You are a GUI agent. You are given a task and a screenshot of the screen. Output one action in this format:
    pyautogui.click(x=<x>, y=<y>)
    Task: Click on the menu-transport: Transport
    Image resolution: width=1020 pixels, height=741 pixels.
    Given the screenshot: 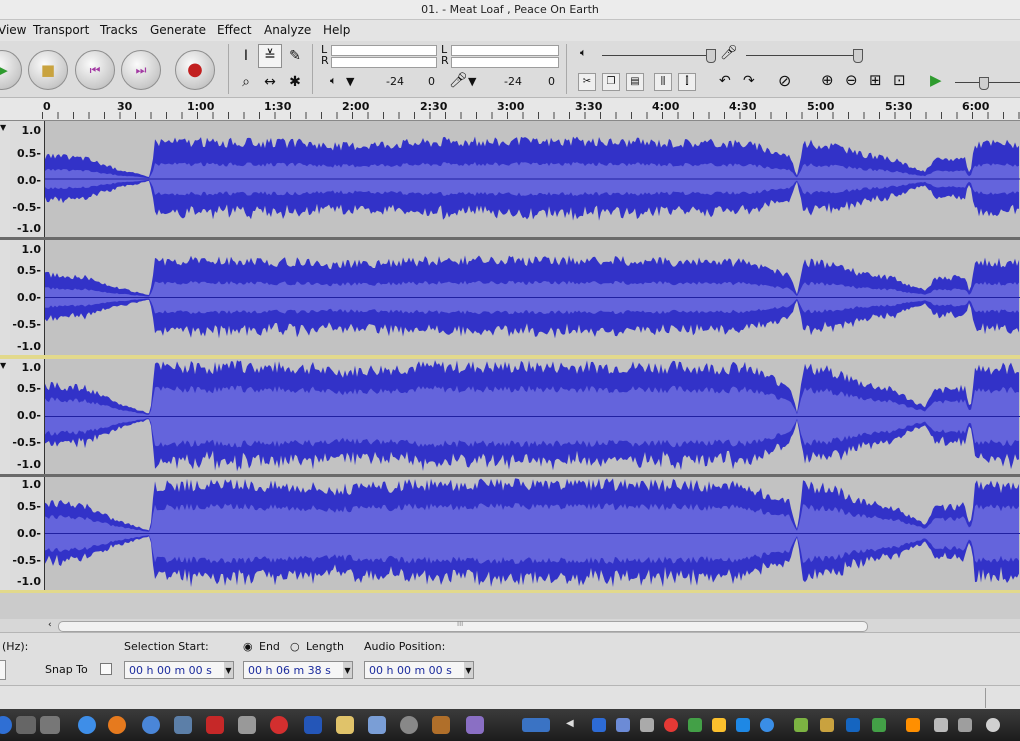 What is the action you would take?
    pyautogui.click(x=61, y=30)
    